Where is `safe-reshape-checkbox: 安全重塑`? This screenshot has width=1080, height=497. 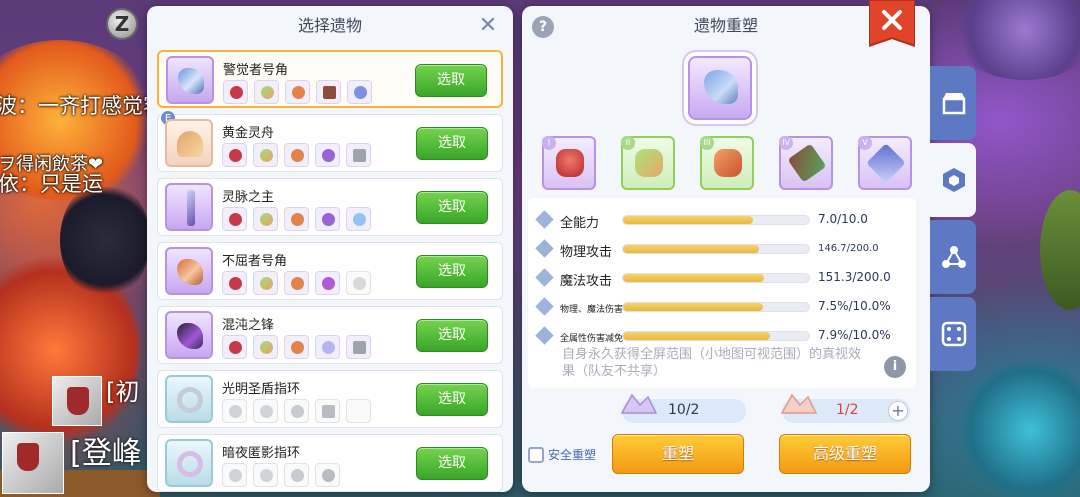 safe-reshape-checkbox: 安全重塑 is located at coordinates (562, 454).